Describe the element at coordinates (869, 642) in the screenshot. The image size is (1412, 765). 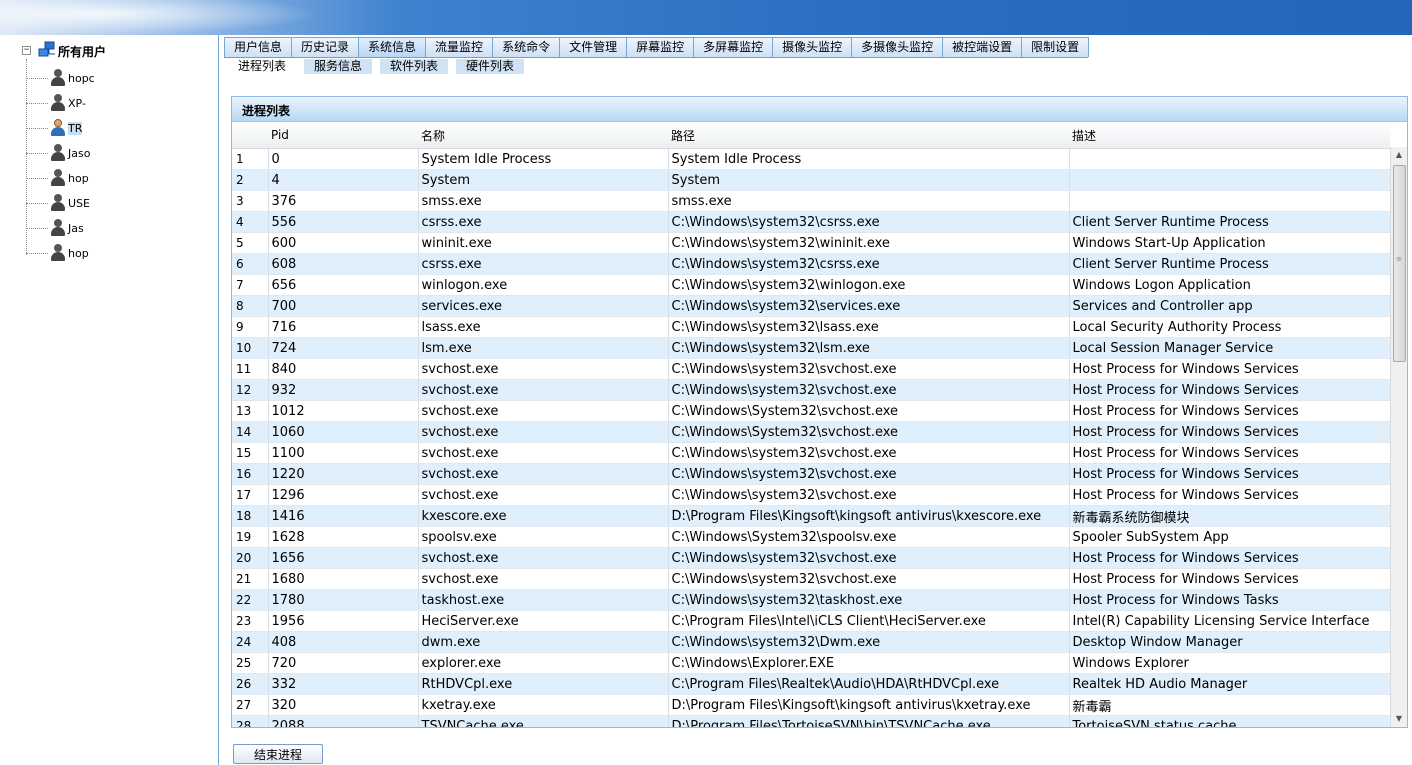
I see `cell-path: C:\Windows\system32\Dwm.exe` at that location.